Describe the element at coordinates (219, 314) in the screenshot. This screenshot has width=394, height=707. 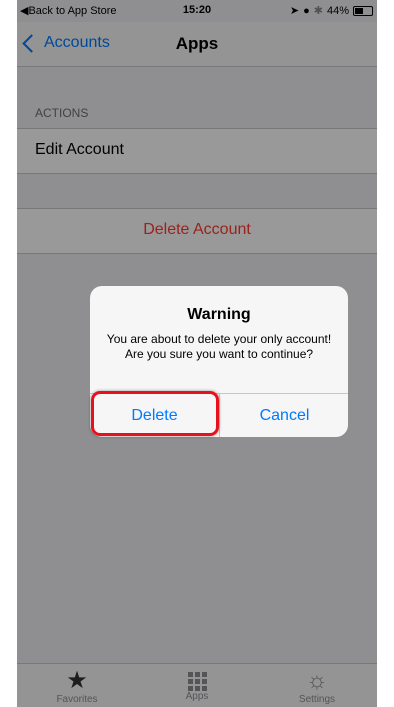
I see `alert-title: Warning` at that location.